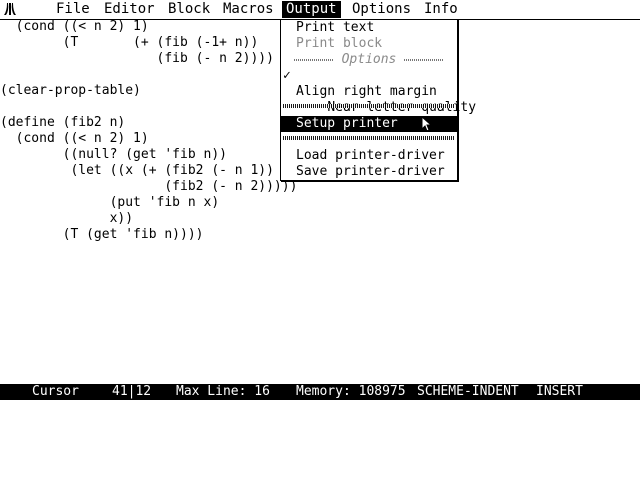 The image size is (640, 496). Describe the element at coordinates (248, 9) in the screenshot. I see `menu-macros: Macros` at that location.